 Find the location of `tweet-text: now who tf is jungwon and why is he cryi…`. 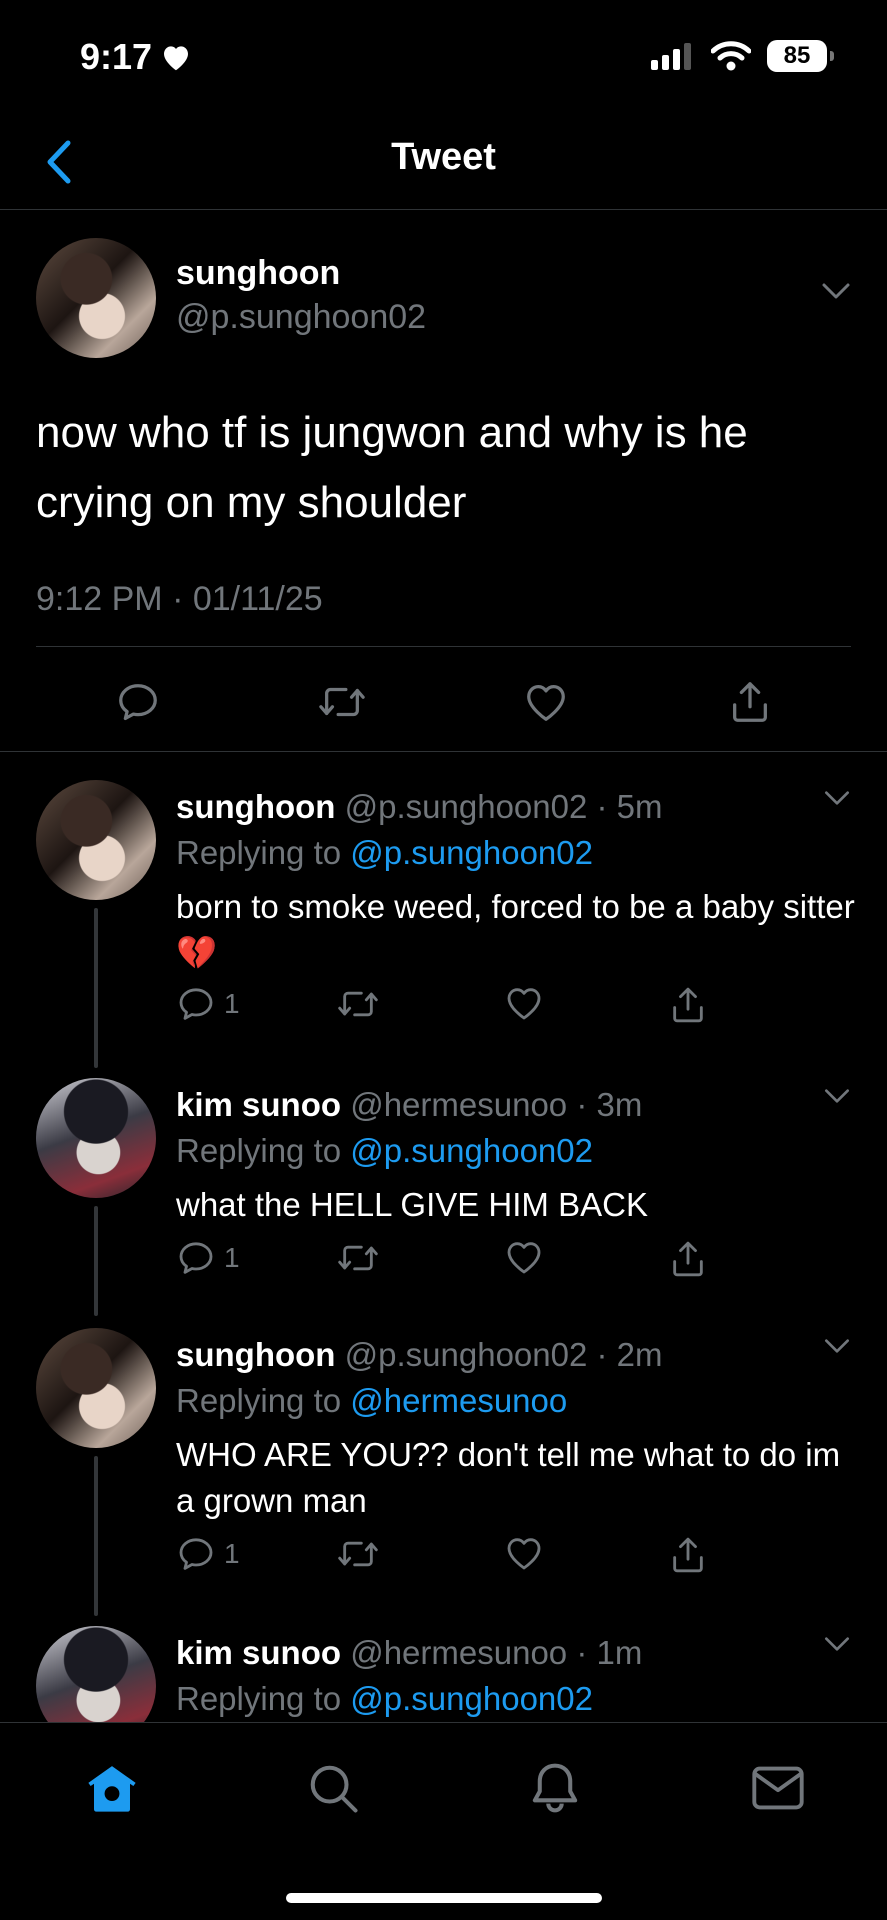

tweet-text: now who tf is jungwon and why is he cryi… is located at coordinates (392, 467).